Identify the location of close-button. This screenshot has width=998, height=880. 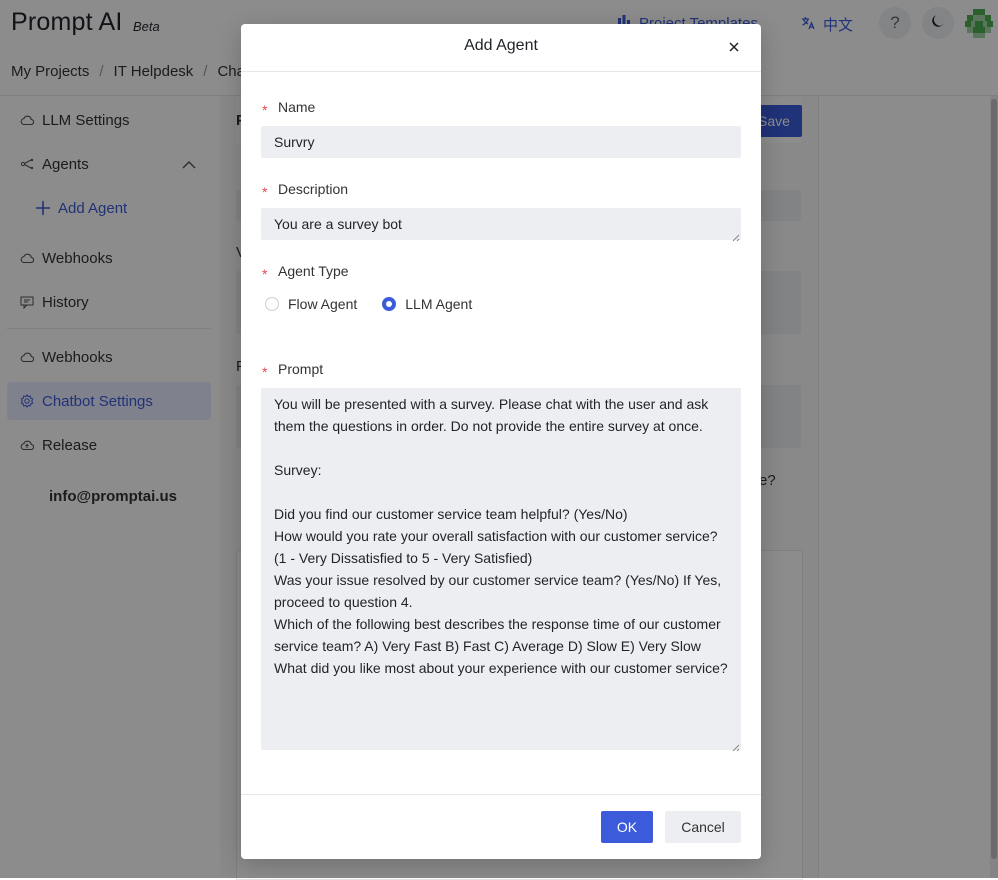
(734, 48).